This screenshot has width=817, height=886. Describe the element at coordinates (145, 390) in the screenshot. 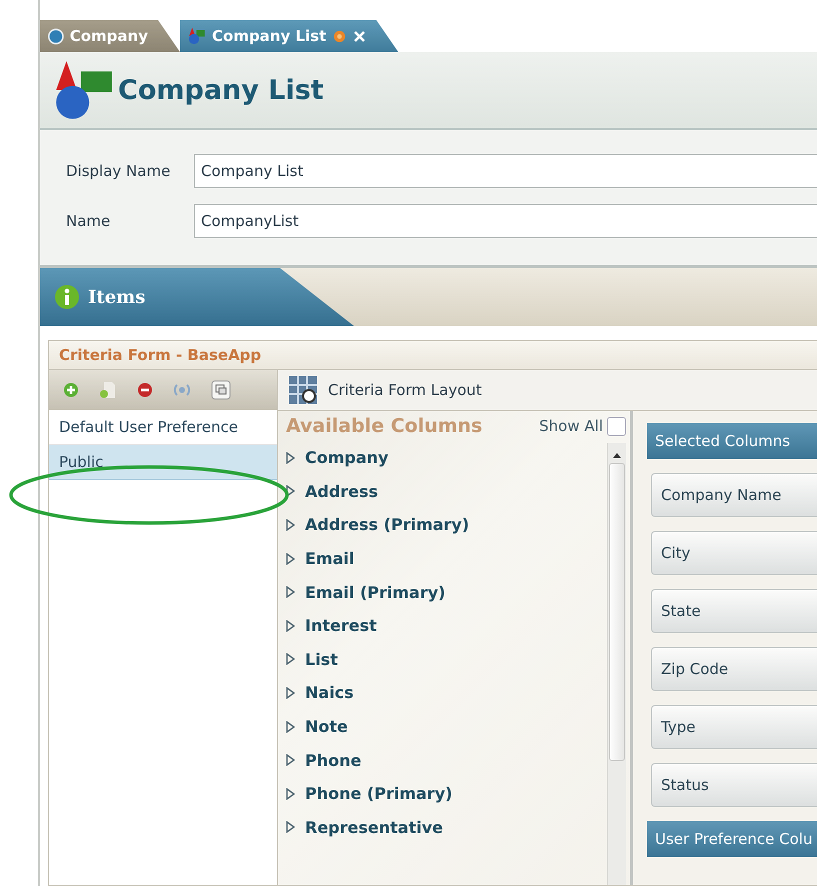

I see `remove-icon` at that location.